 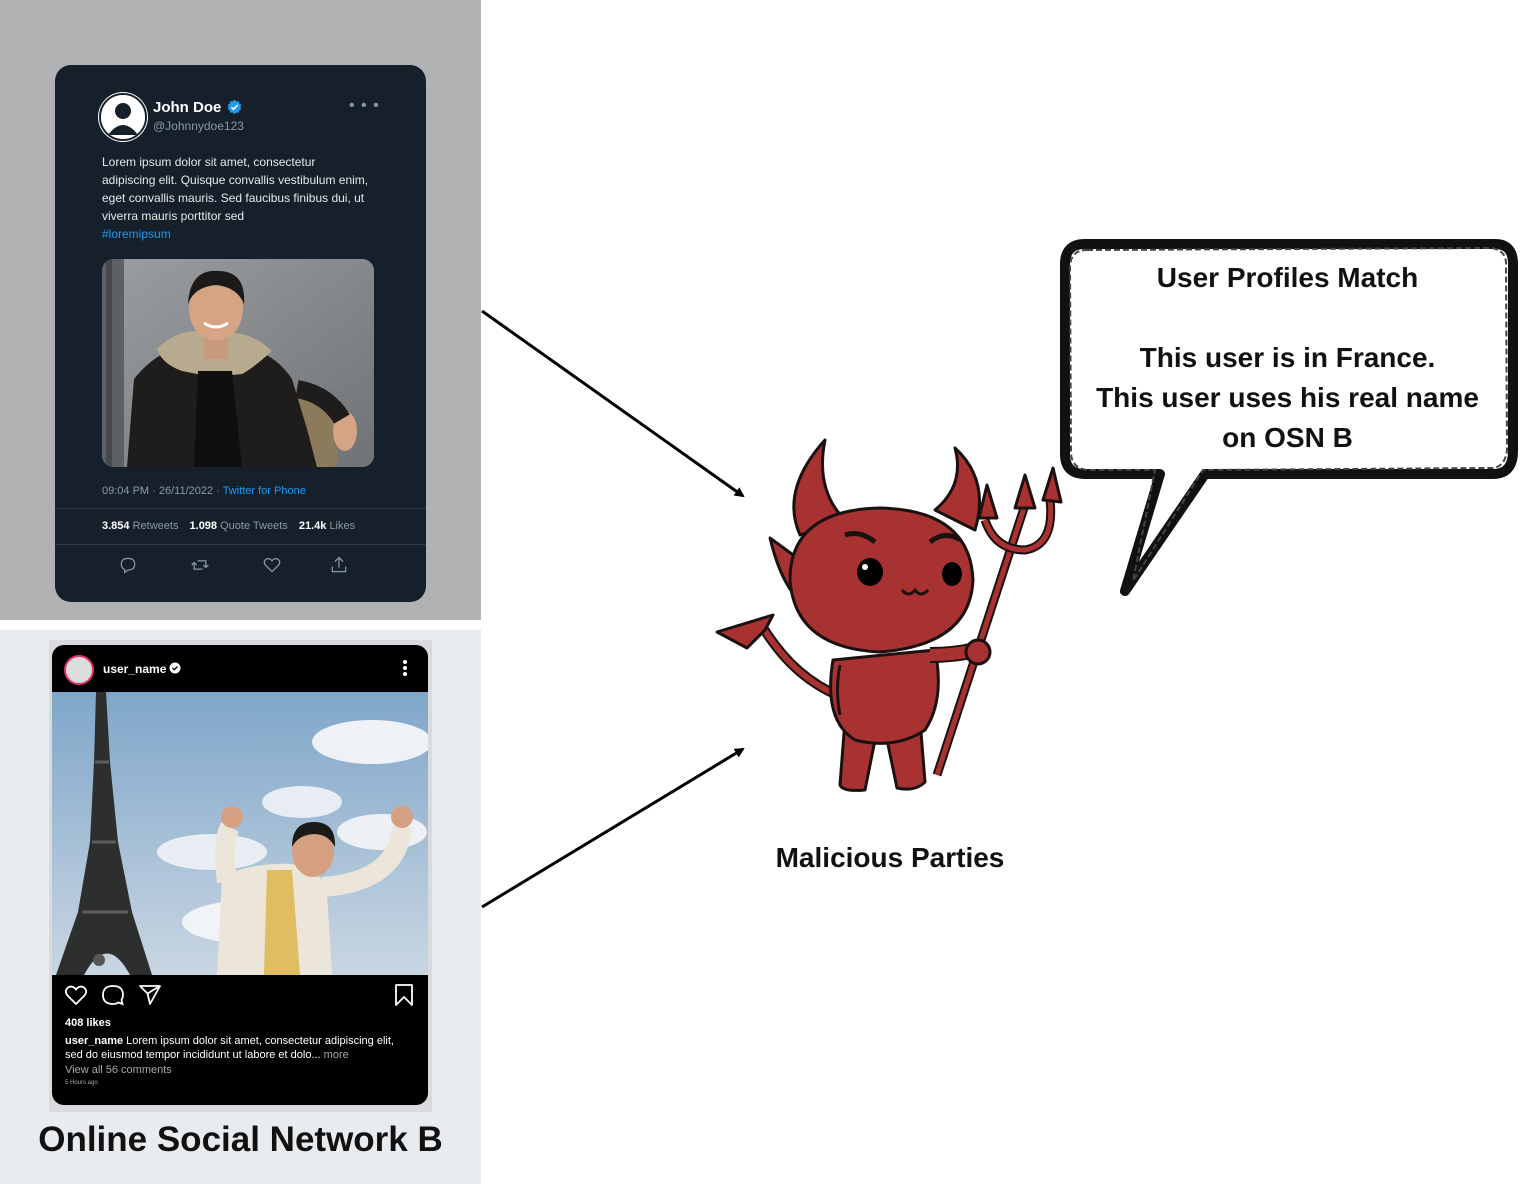 I want to click on quotes-label: Quote Tweets, so click(x=254, y=526).